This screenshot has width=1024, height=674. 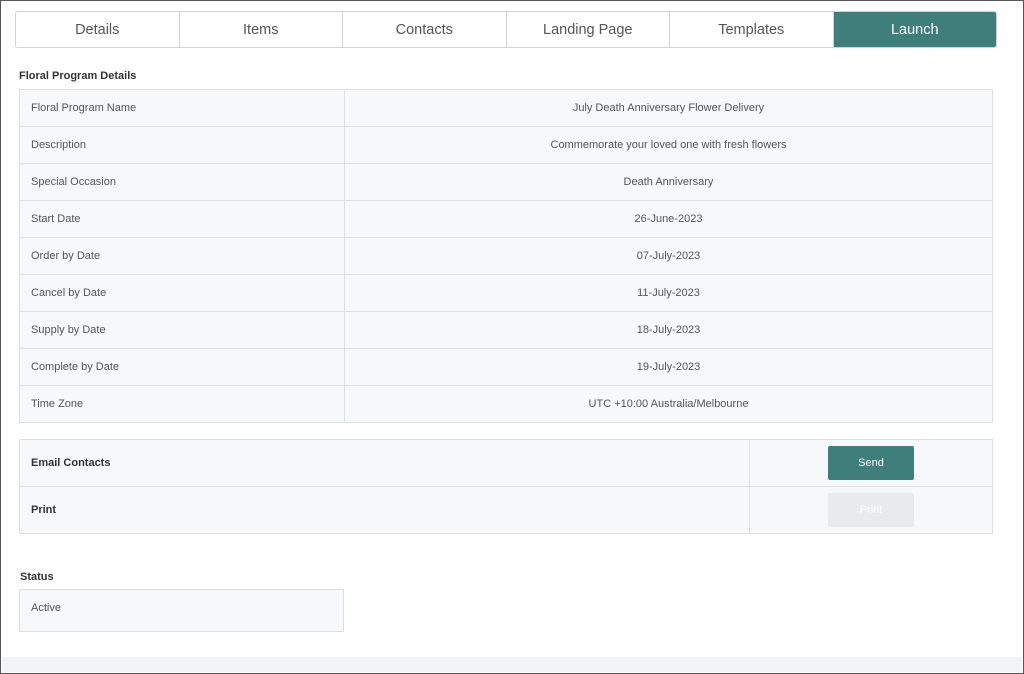 I want to click on tab-contacts: Contacts, so click(x=425, y=29).